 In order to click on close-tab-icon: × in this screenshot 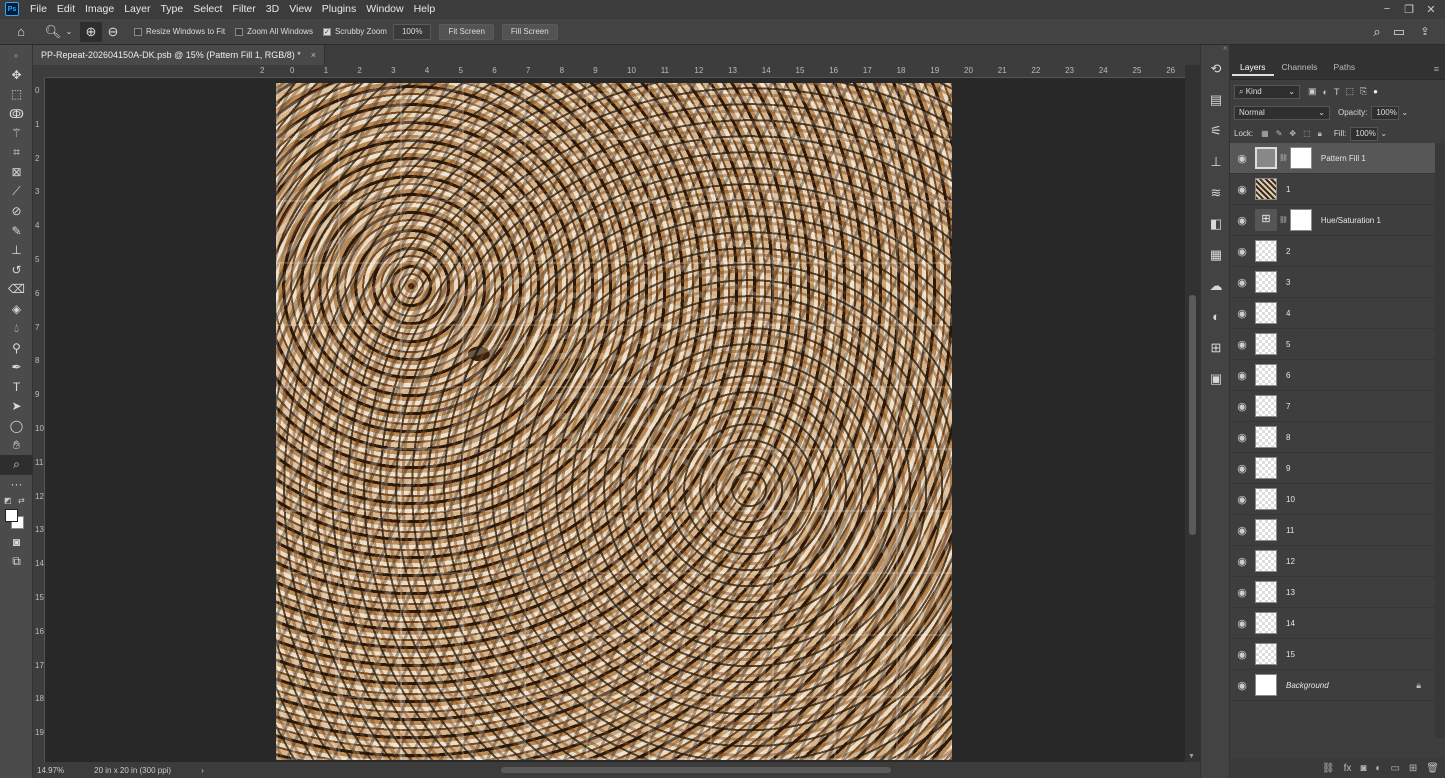, I will do `click(313, 55)`.